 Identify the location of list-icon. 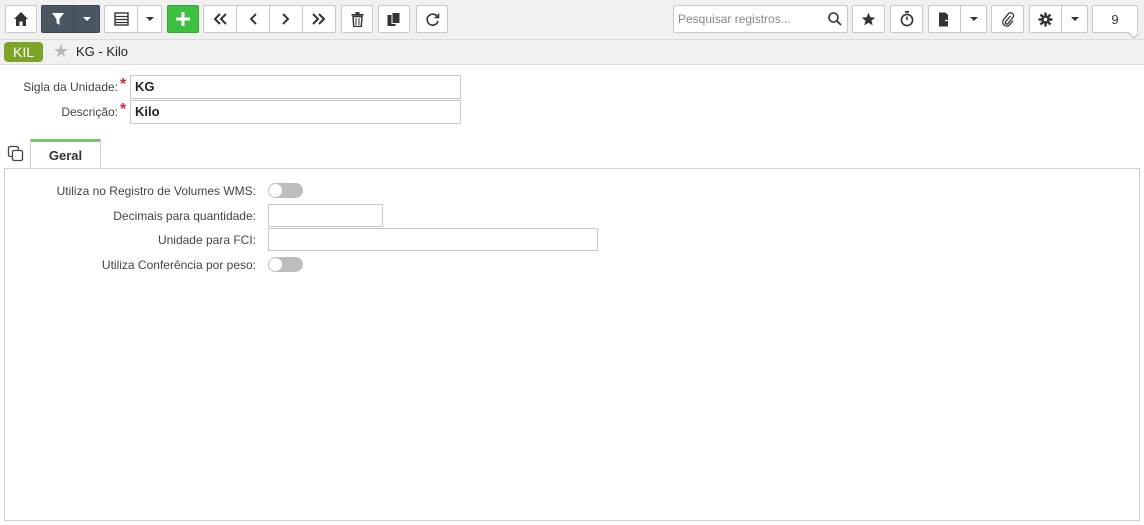
(121, 19).